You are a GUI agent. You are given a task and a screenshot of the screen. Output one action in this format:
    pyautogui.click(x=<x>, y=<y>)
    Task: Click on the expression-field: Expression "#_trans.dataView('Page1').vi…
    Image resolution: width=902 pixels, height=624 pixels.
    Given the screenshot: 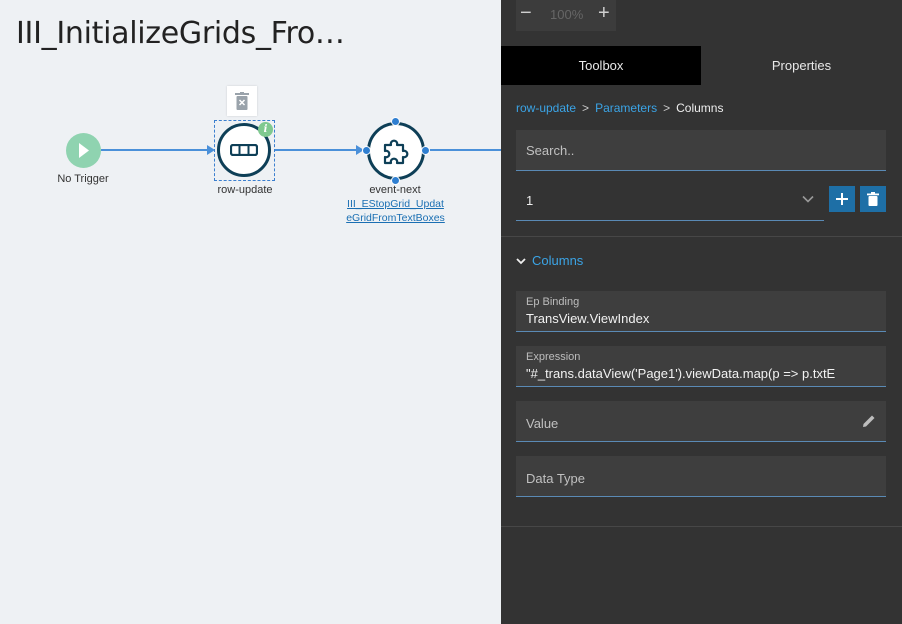 What is the action you would take?
    pyautogui.click(x=701, y=366)
    